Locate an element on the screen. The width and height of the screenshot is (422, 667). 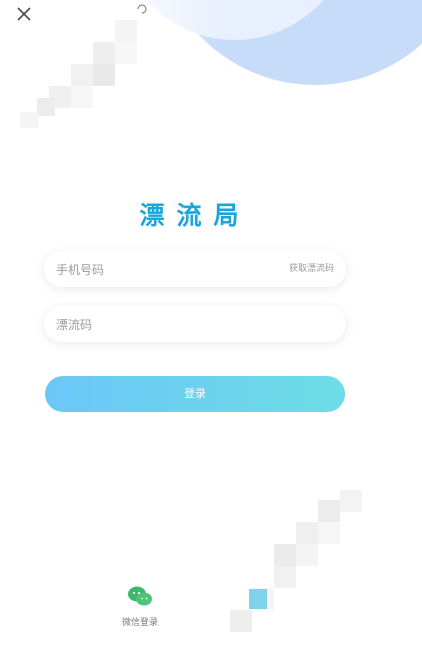
close-icon is located at coordinates (24, 14).